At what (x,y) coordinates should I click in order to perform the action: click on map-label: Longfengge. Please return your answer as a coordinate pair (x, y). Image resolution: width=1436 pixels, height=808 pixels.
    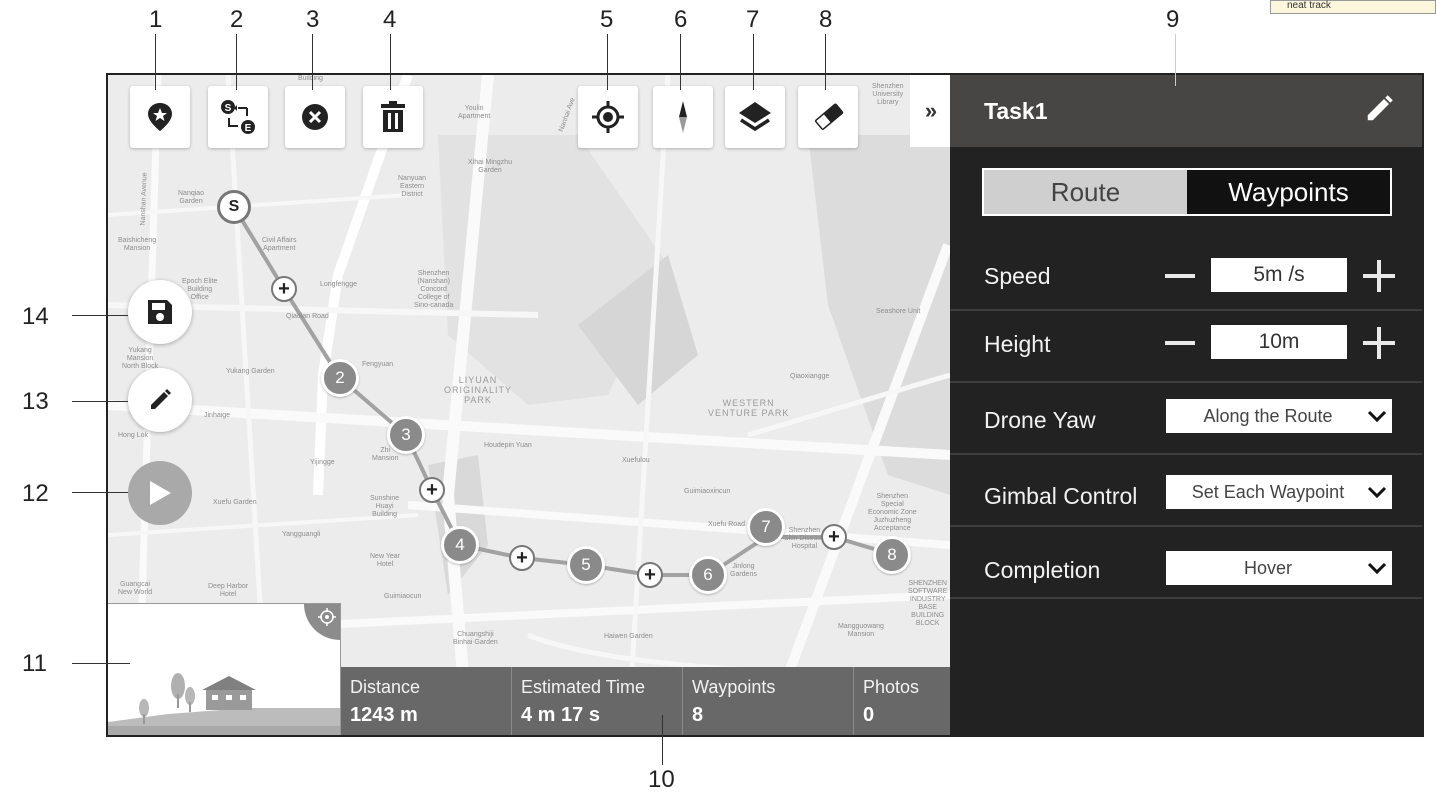
    Looking at the image, I should click on (338, 284).